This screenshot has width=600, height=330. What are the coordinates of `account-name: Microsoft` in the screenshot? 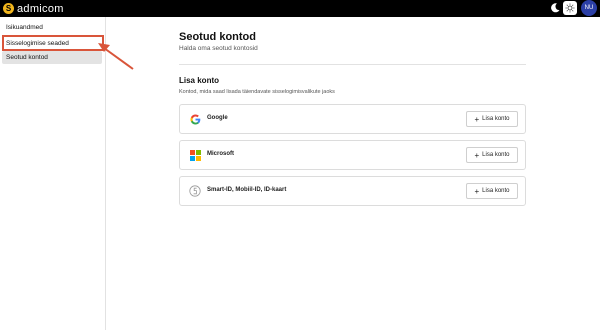 It's located at (220, 154).